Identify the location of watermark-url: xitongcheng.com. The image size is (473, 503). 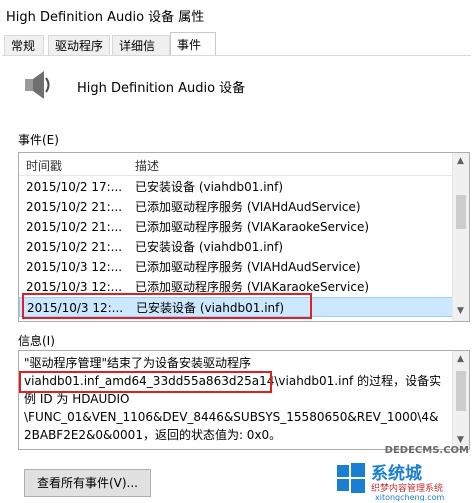
(410, 497).